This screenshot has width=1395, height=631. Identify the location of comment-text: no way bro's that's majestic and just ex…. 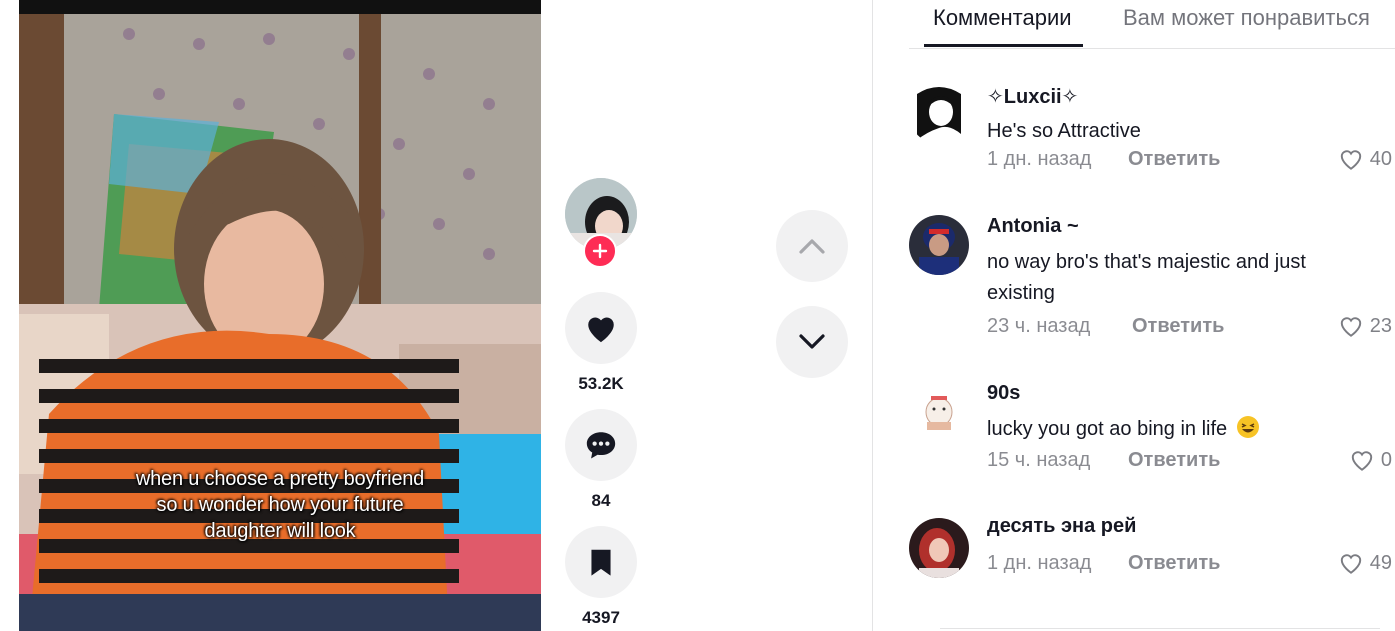
(1146, 277).